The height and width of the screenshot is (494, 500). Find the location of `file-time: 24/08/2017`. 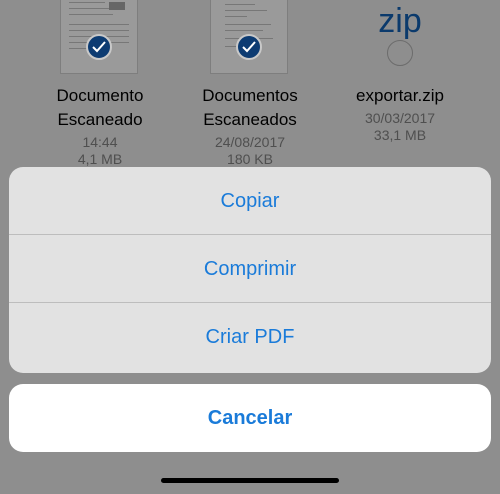

file-time: 24/08/2017 is located at coordinates (250, 142).